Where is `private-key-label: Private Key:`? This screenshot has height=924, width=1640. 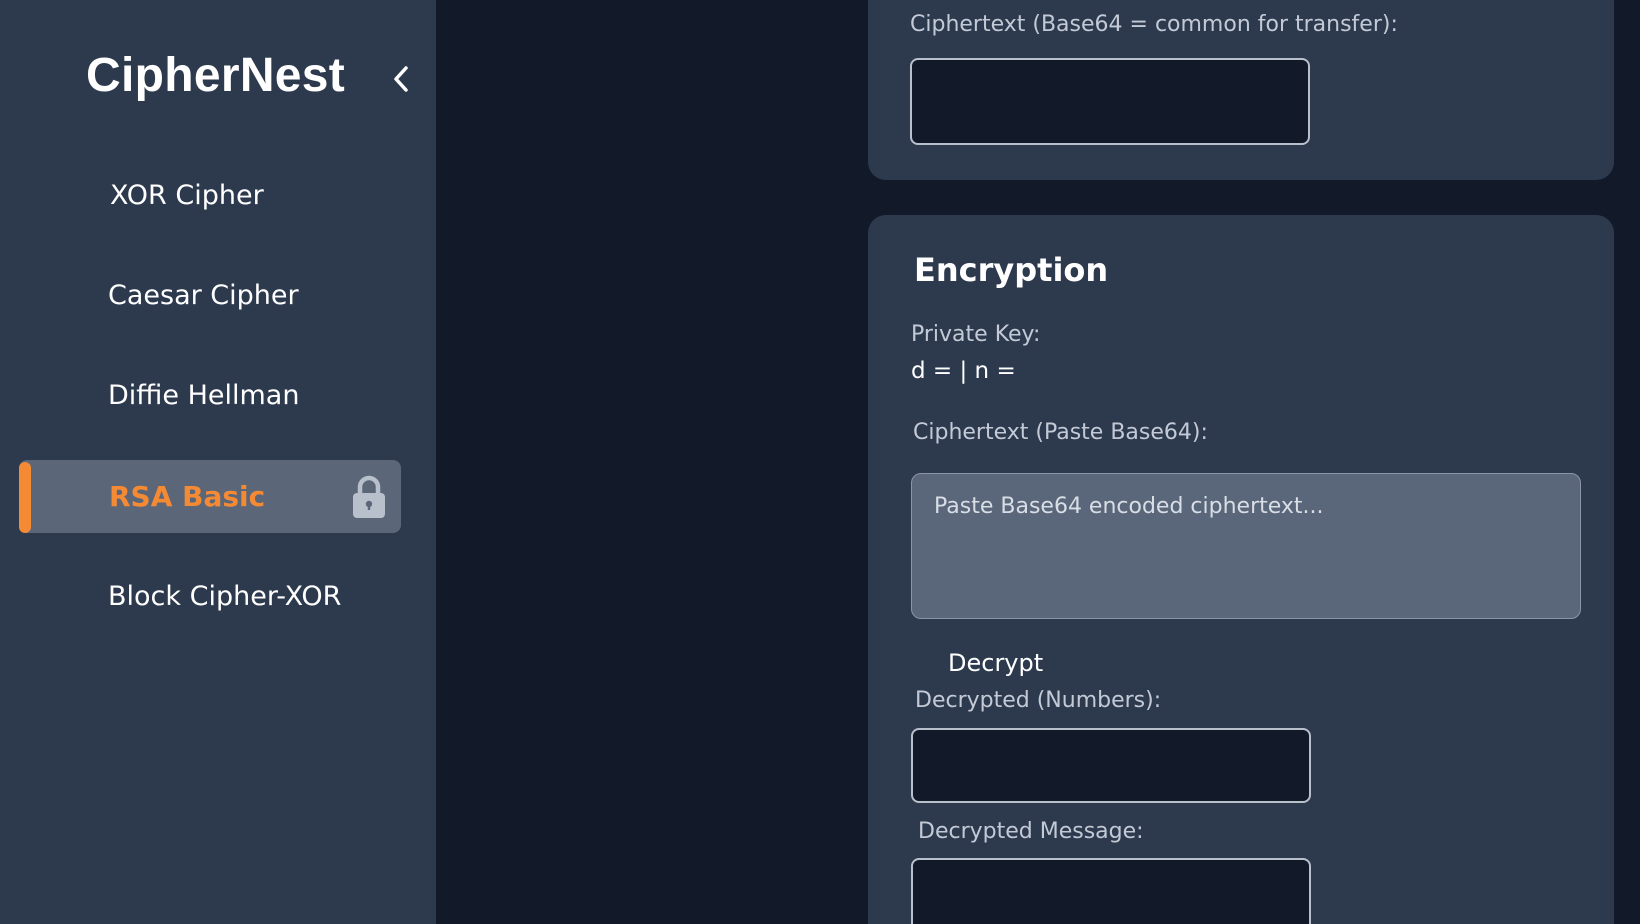 private-key-label: Private Key: is located at coordinates (976, 334).